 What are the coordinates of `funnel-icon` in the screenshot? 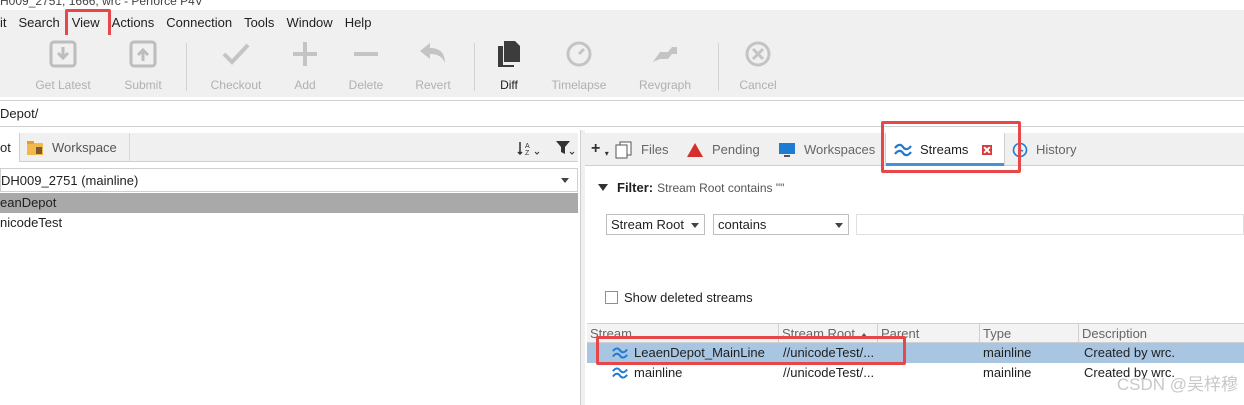 It's located at (565, 148).